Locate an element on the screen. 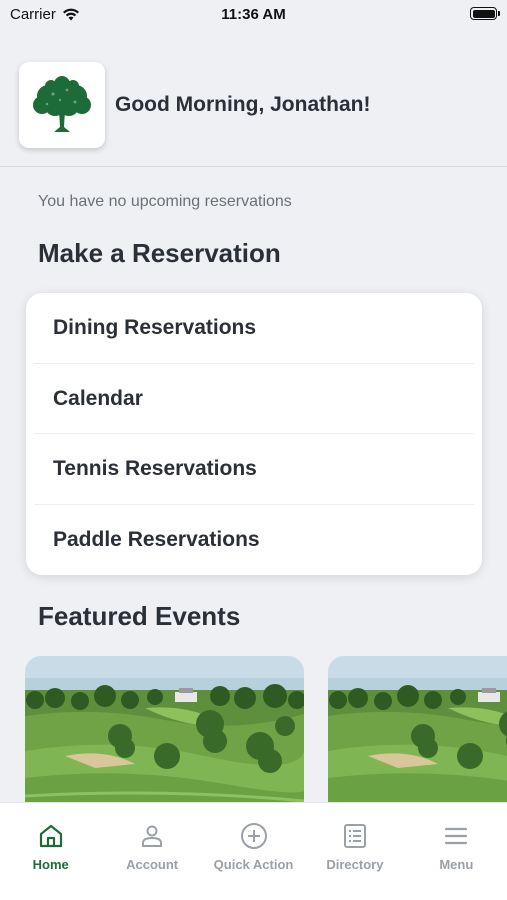 The image size is (507, 900). calendar-label: Calendar is located at coordinates (98, 398).